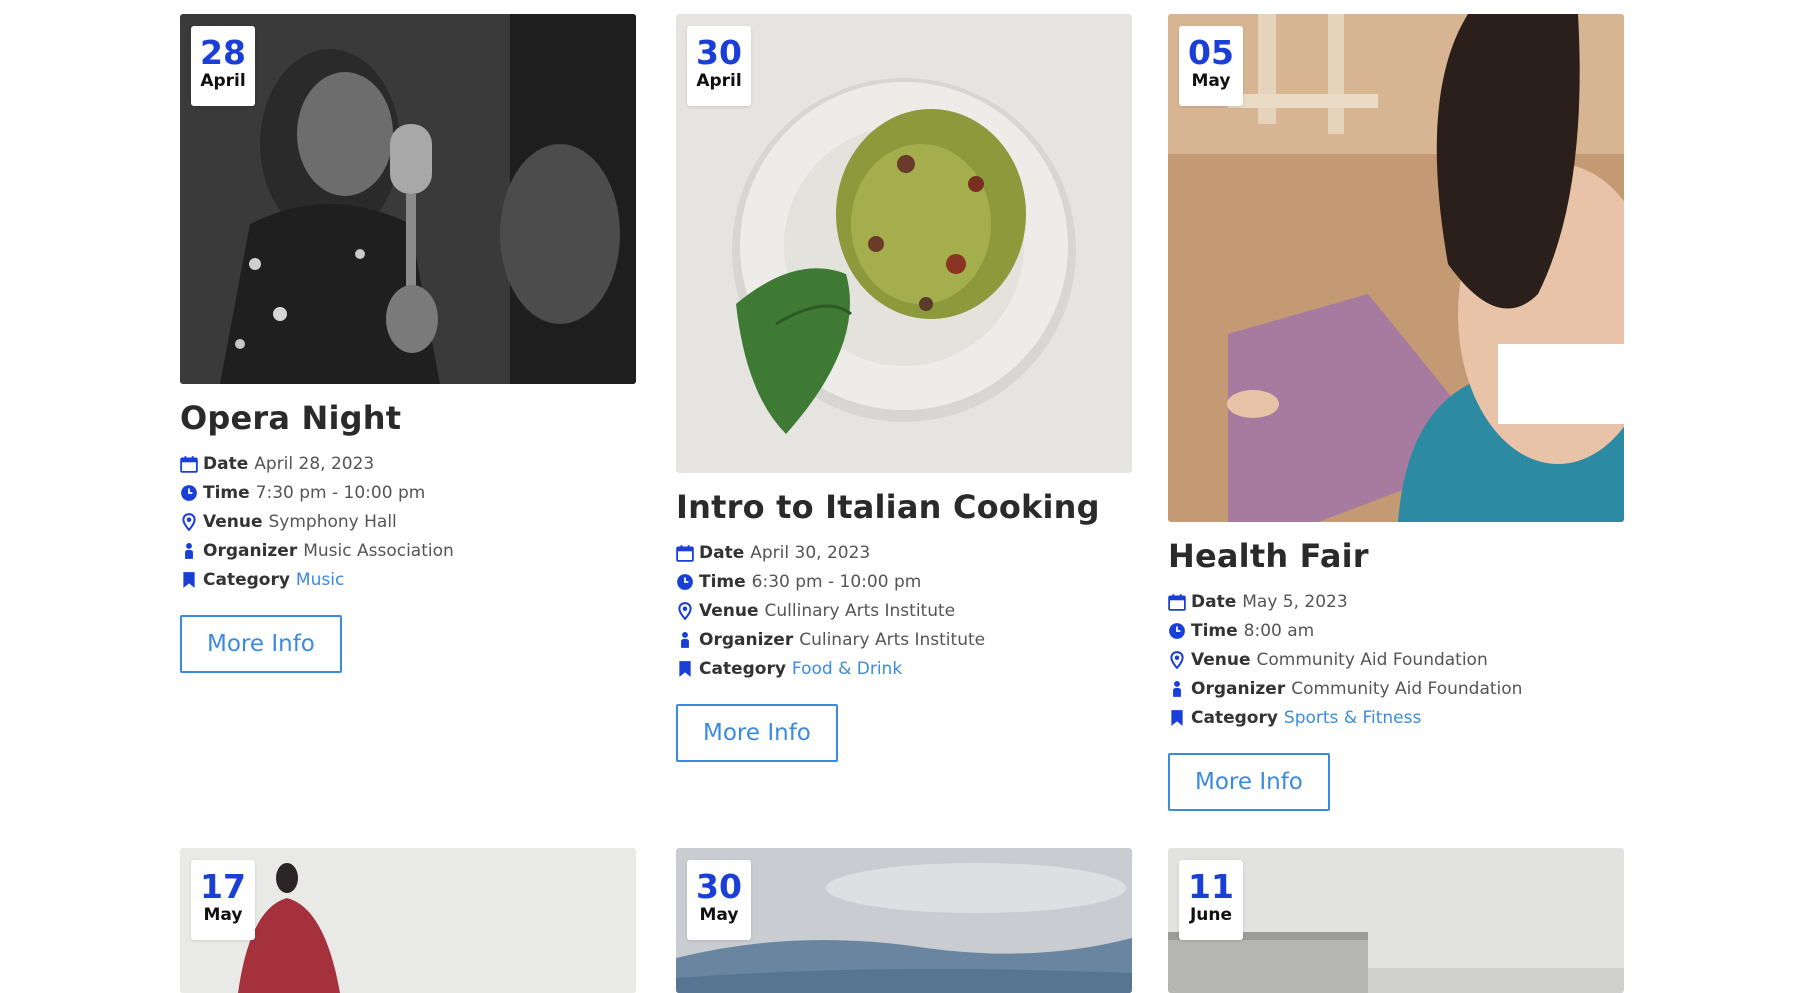 Image resolution: width=1800 pixels, height=993 pixels. What do you see at coordinates (847, 669) in the screenshot?
I see `category-link: Food & Drink` at bounding box center [847, 669].